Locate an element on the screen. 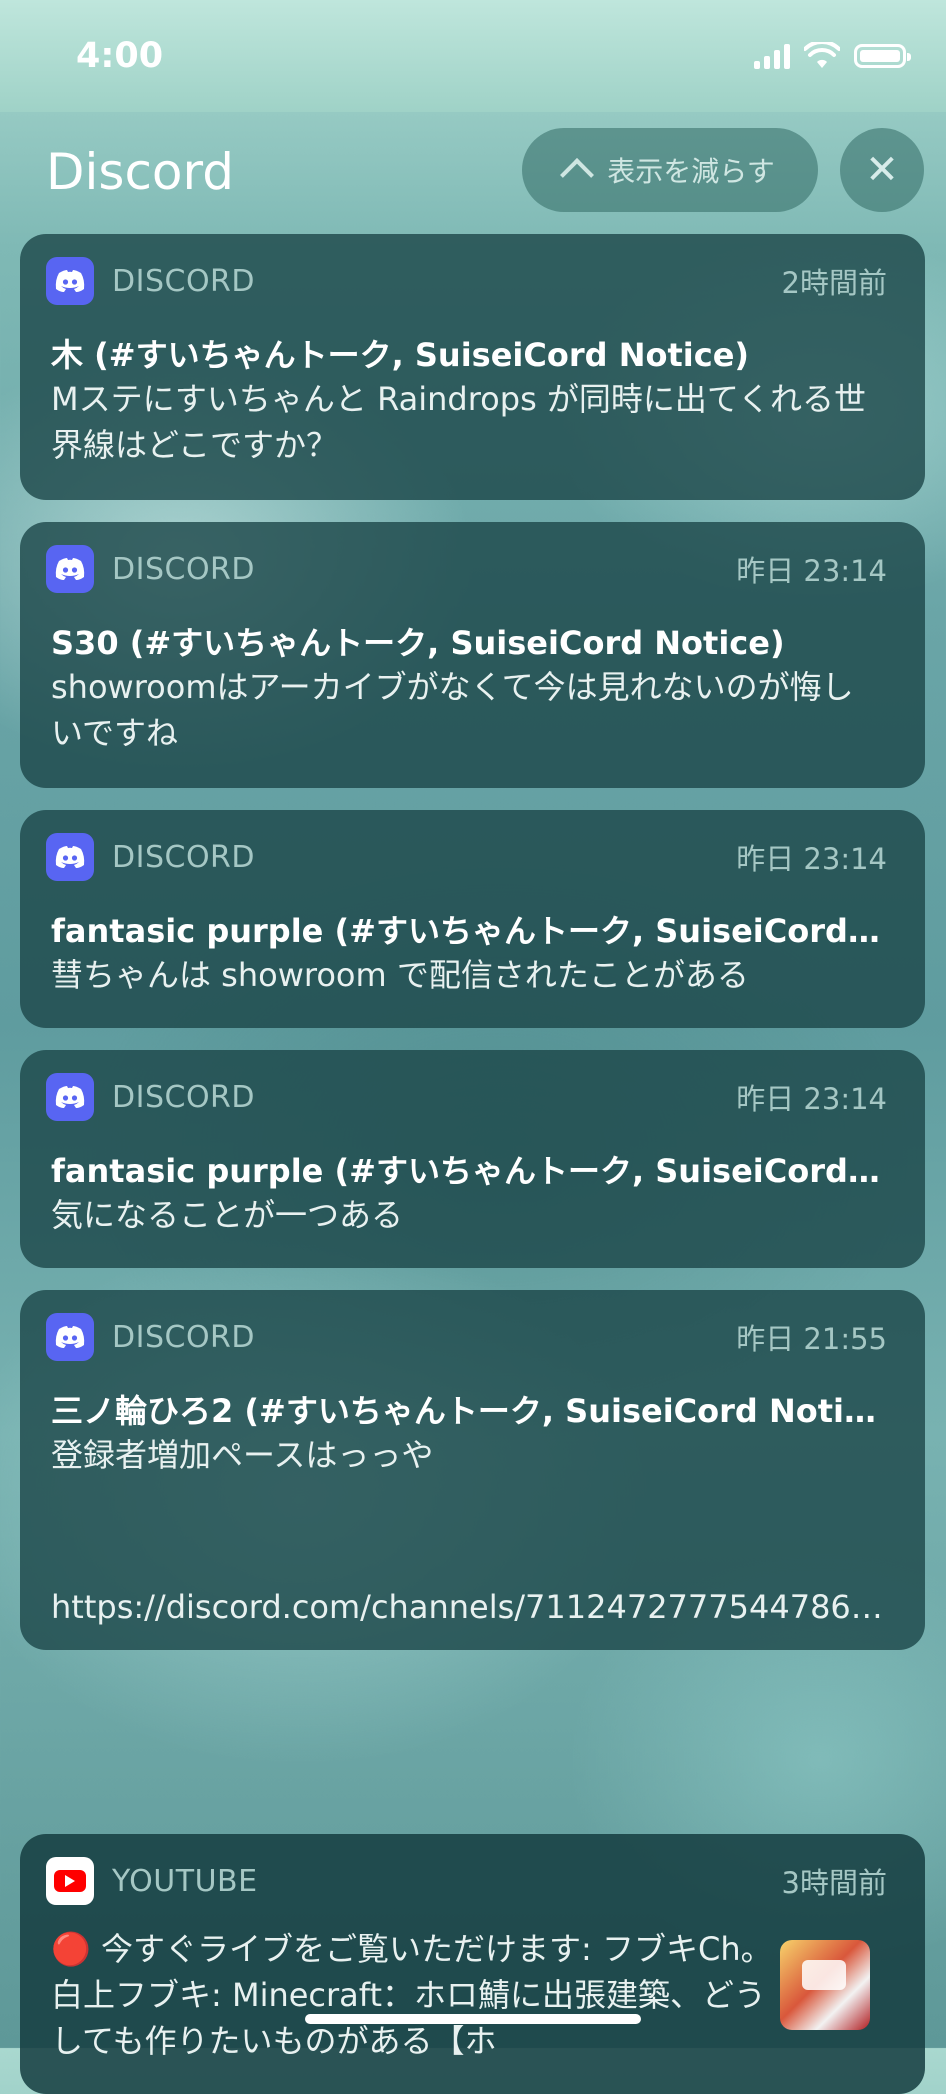 The height and width of the screenshot is (2094, 946). notification-group-title: Discord is located at coordinates (140, 172).